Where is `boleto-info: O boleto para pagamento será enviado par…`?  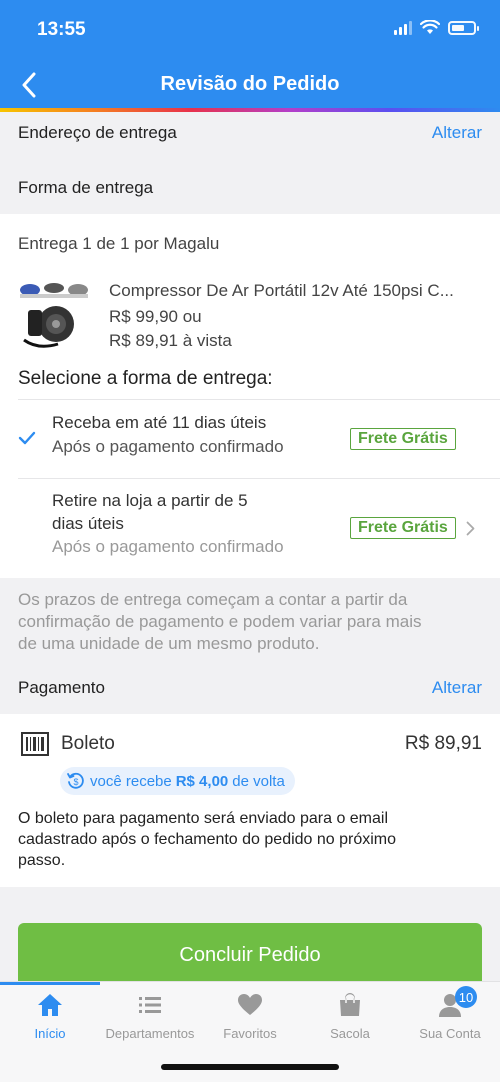 boleto-info: O boleto para pagamento será enviado par… is located at coordinates (207, 839).